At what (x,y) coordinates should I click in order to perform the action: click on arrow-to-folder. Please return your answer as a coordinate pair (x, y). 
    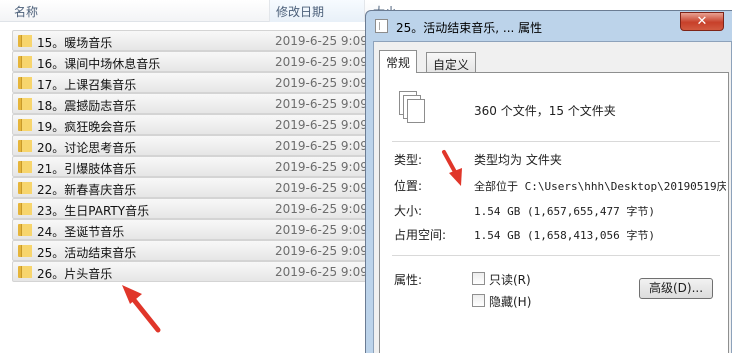
    Looking at the image, I should click on (141, 309).